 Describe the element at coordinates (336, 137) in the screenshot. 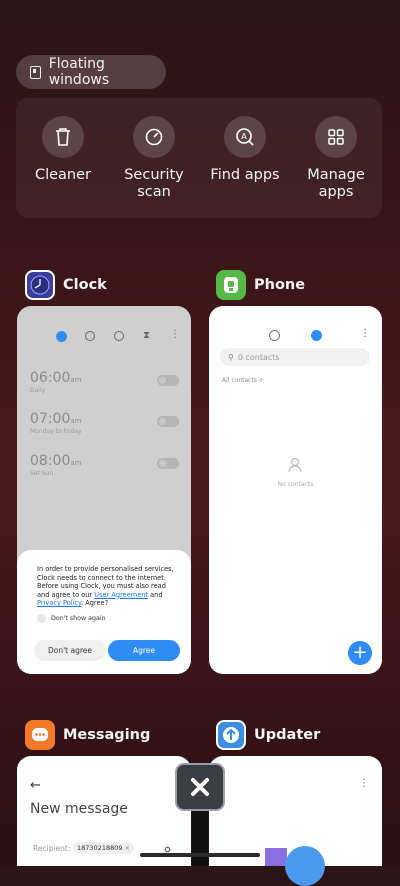

I see `manage-apps-icon` at that location.